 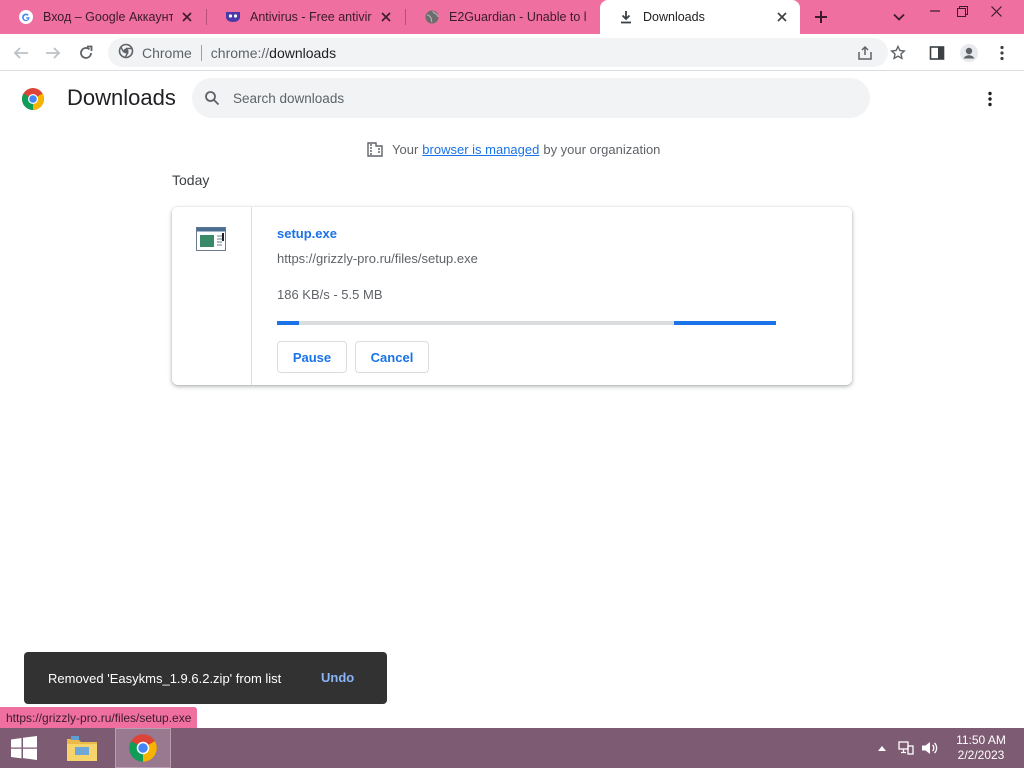 I want to click on chrome-logo-icon, so click(x=33, y=99).